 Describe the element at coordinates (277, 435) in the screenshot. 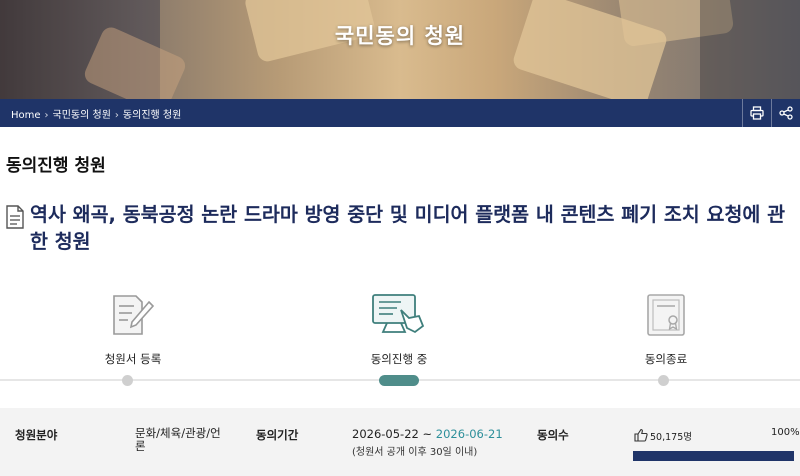

I see `period-label: 동의기간` at that location.